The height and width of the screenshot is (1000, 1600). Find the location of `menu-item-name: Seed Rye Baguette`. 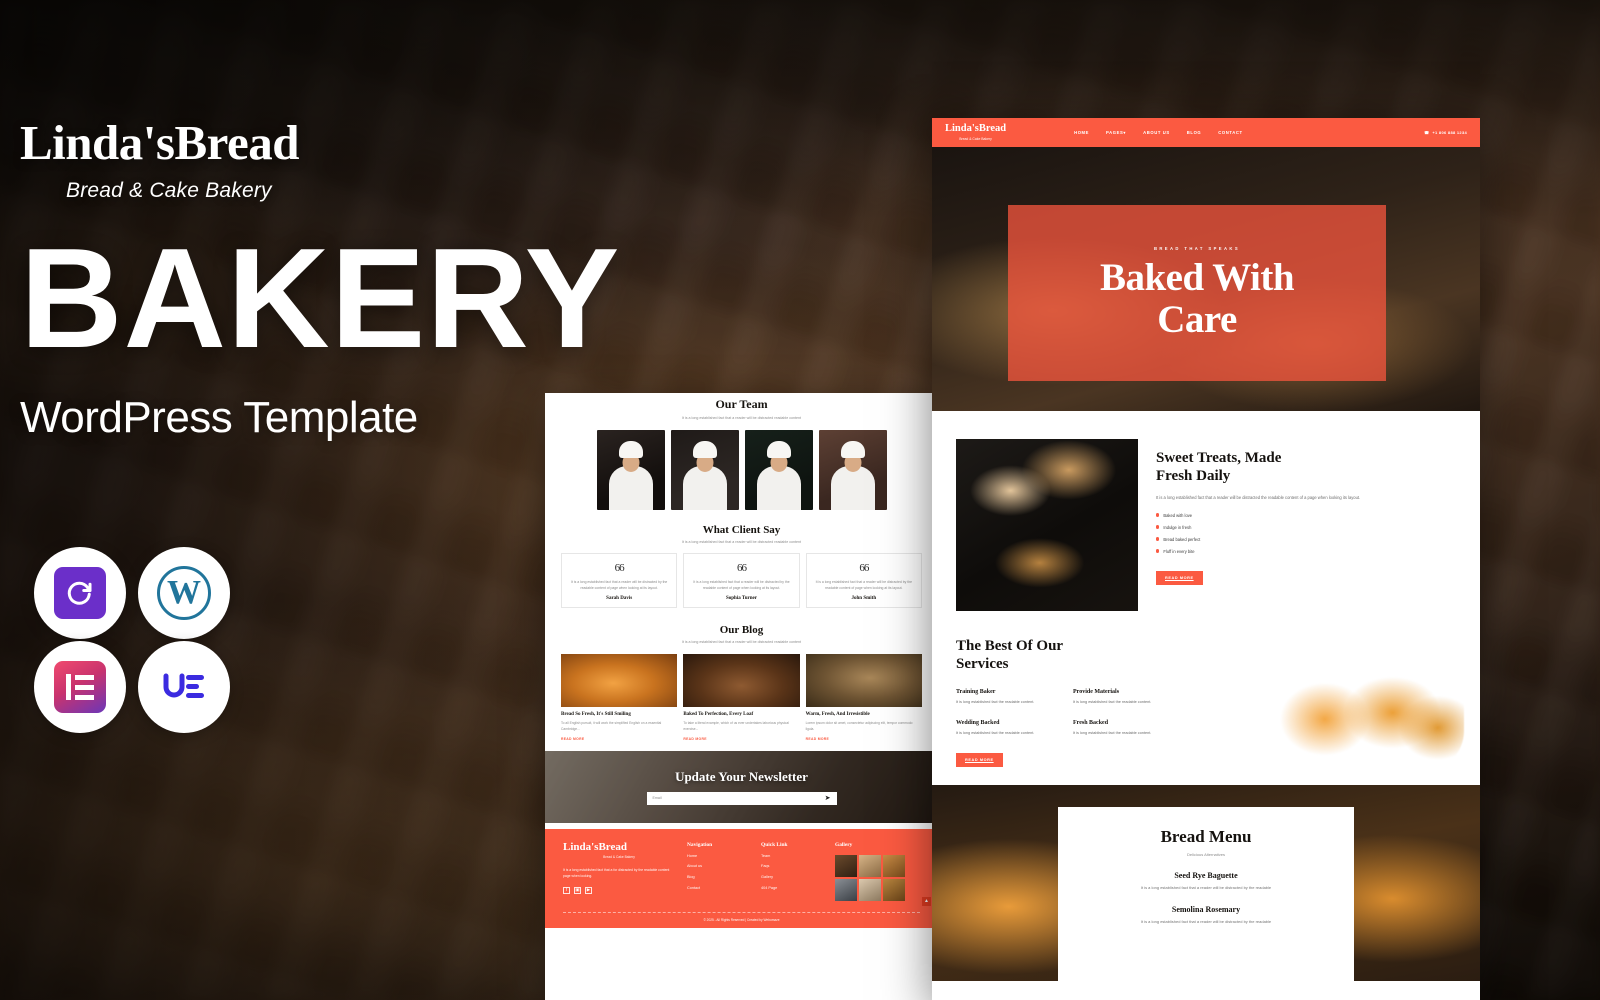

menu-item-name: Seed Rye Baguette is located at coordinates (1206, 876).